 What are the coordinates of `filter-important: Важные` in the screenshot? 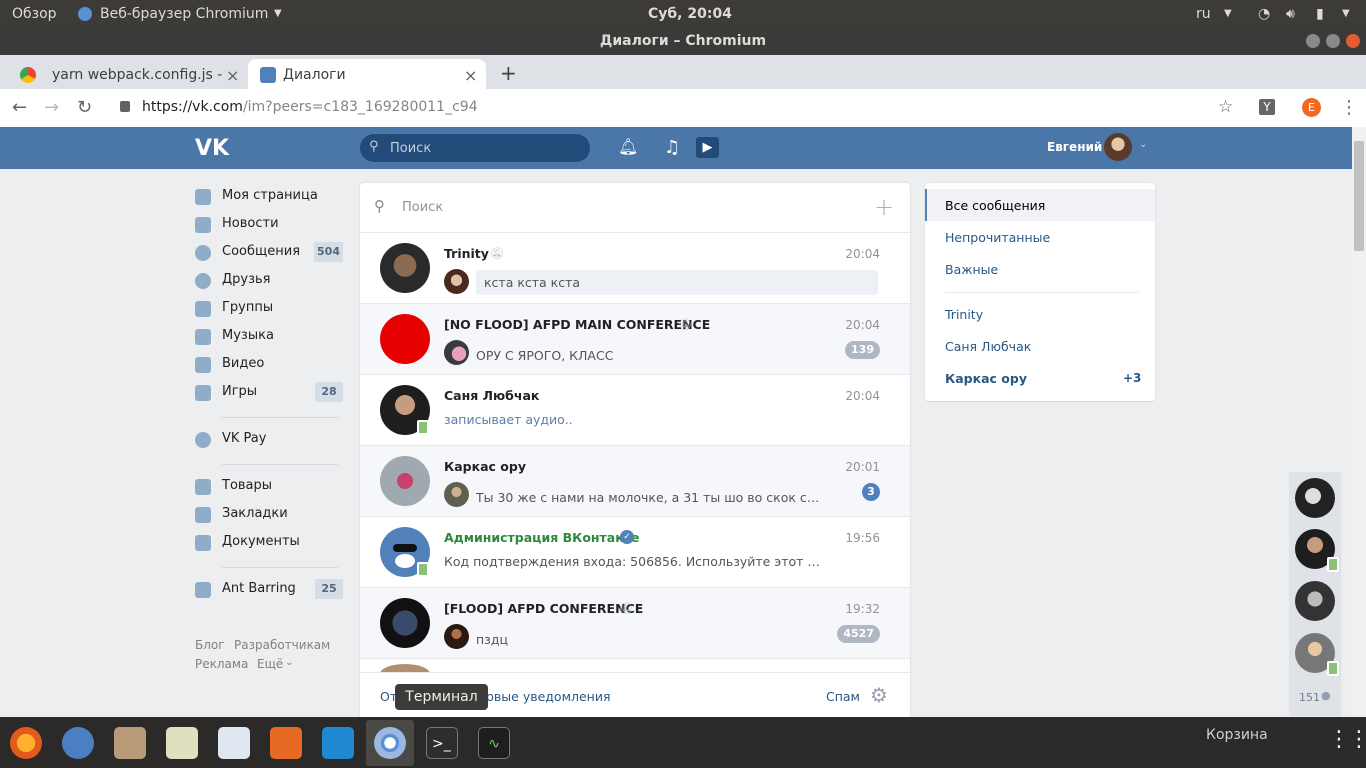 It's located at (1040, 269).